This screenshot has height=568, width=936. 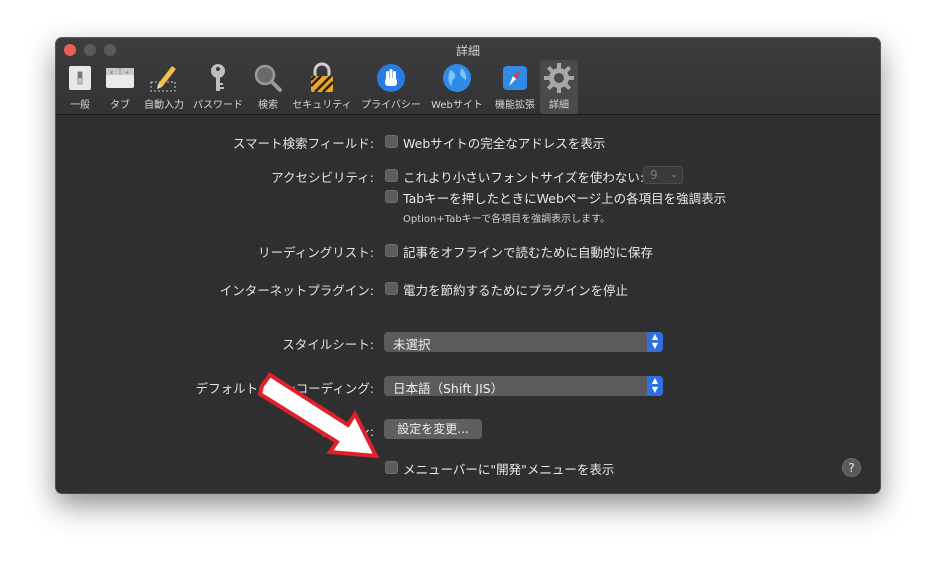 I want to click on stylesheet-popup: 未選択 ▲ ▼, so click(x=523, y=342).